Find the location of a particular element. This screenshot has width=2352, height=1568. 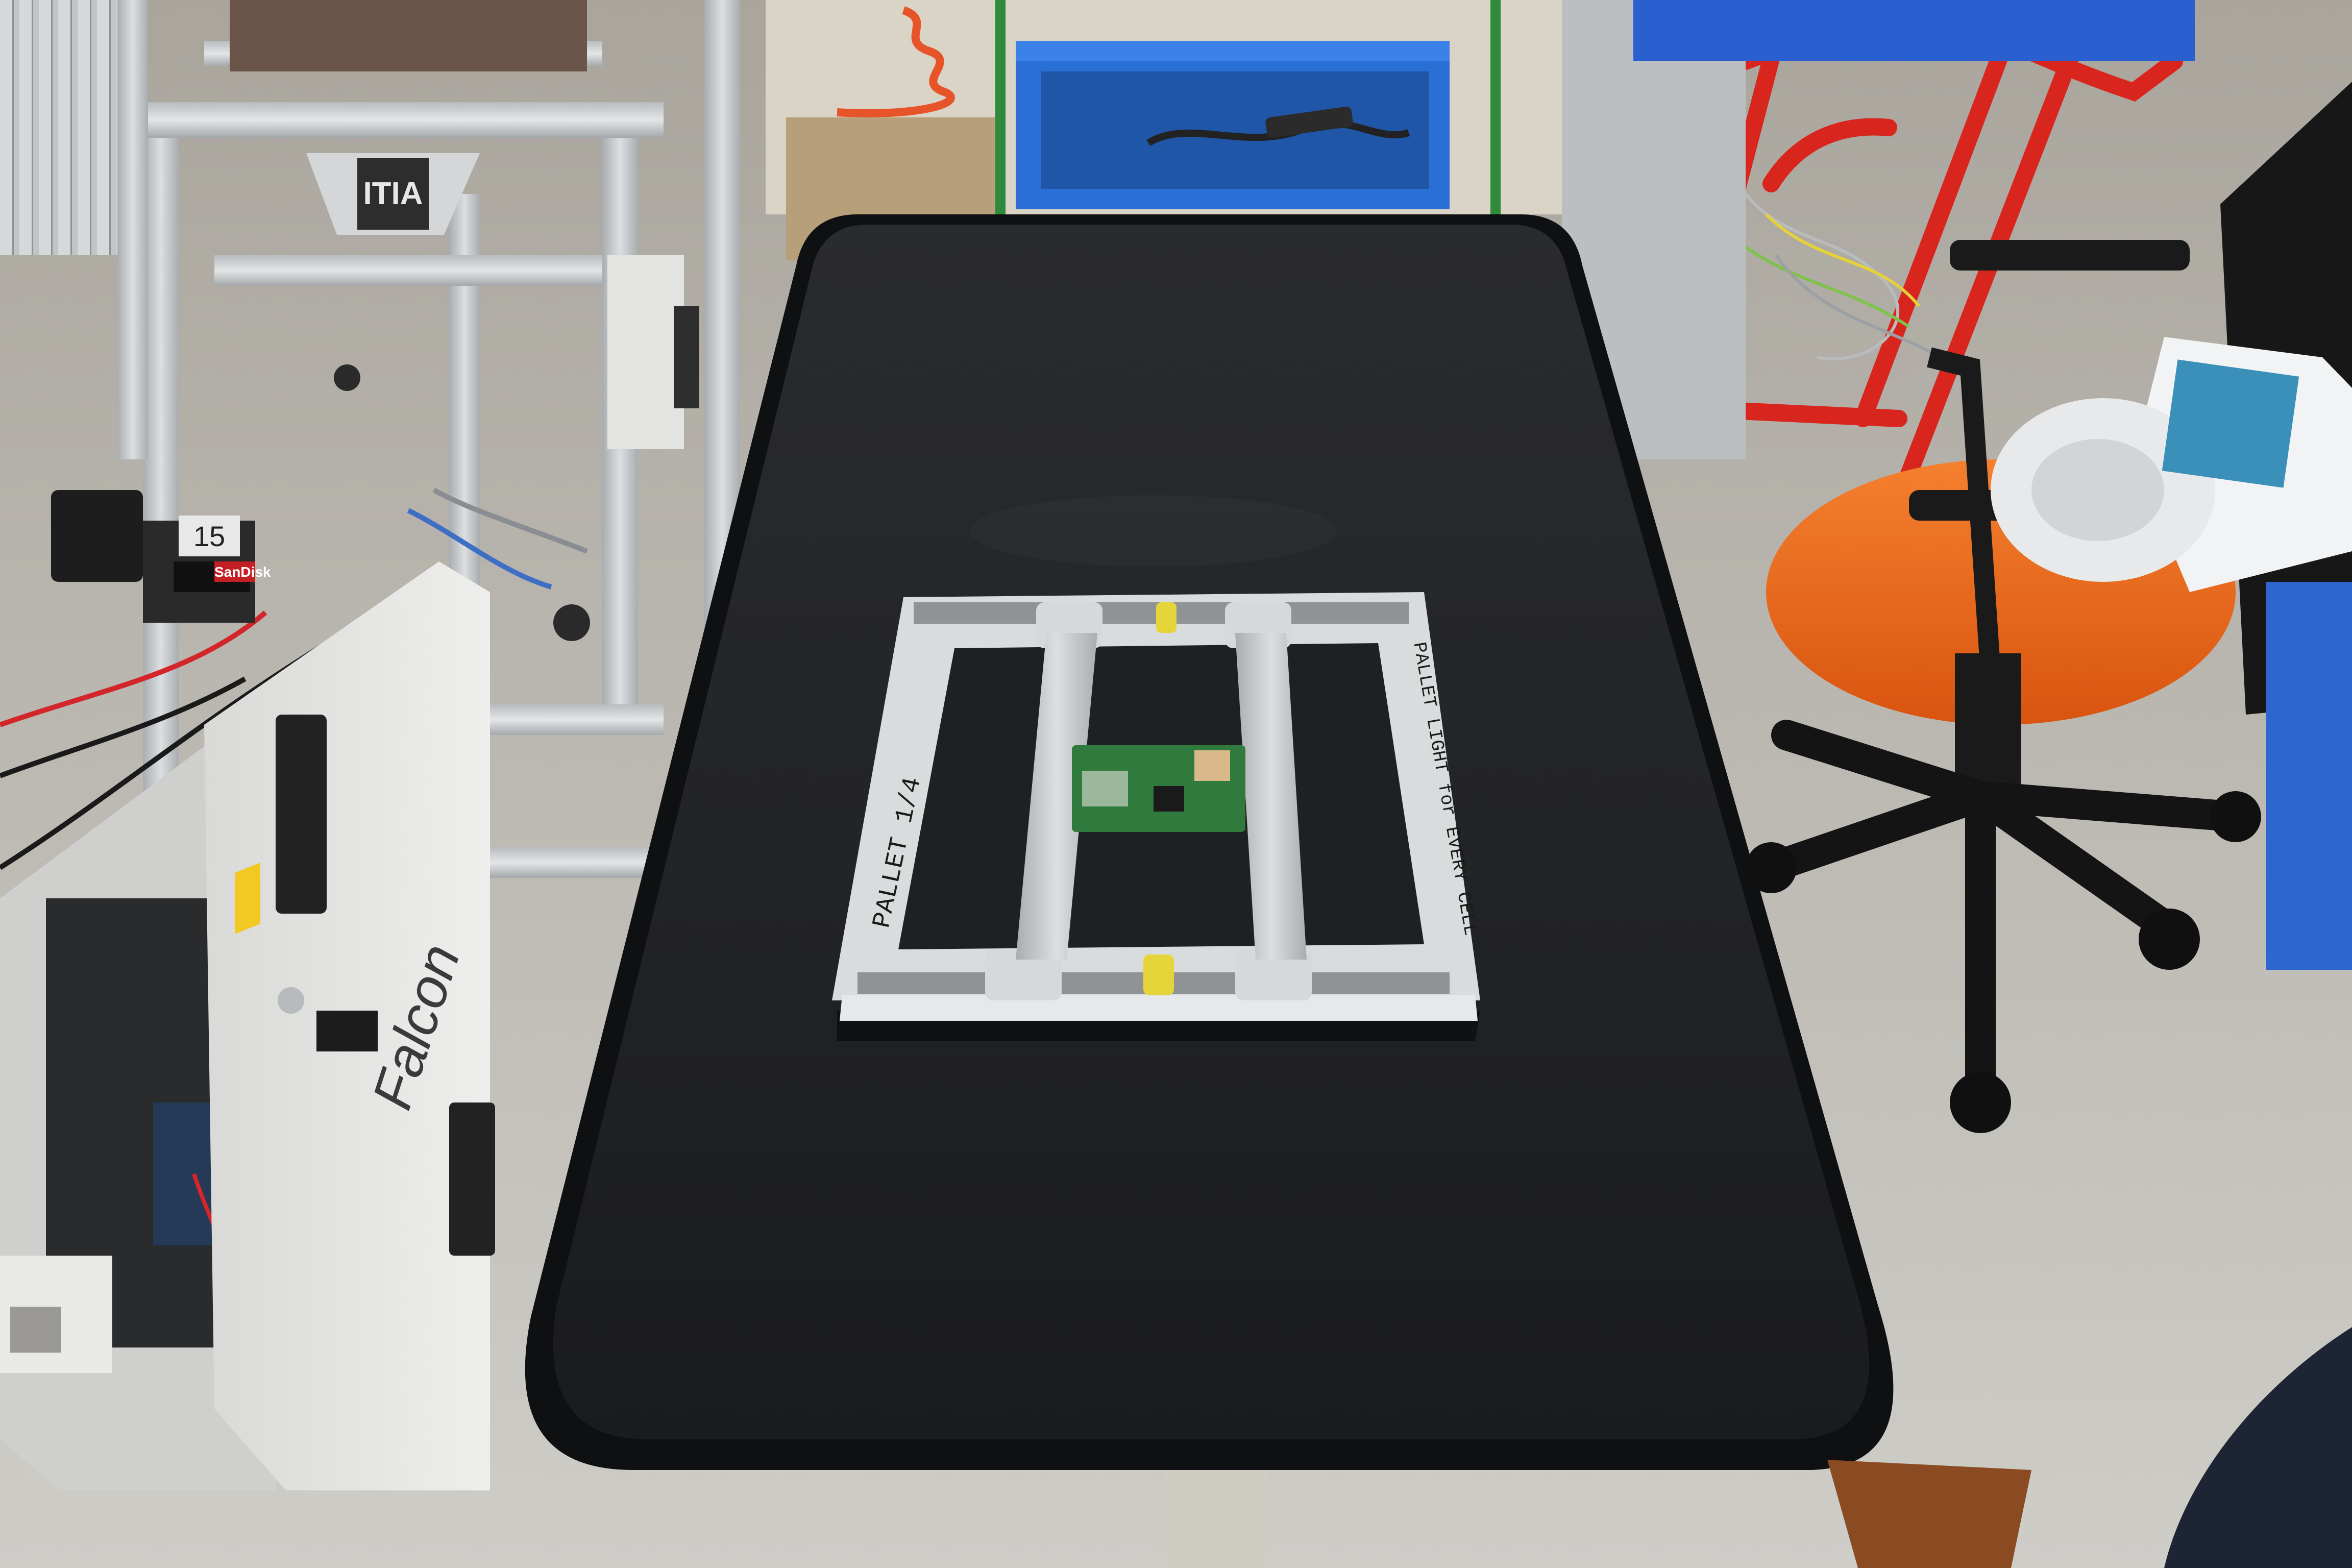

sd-card-brand-text: SanDisk is located at coordinates (242, 572).